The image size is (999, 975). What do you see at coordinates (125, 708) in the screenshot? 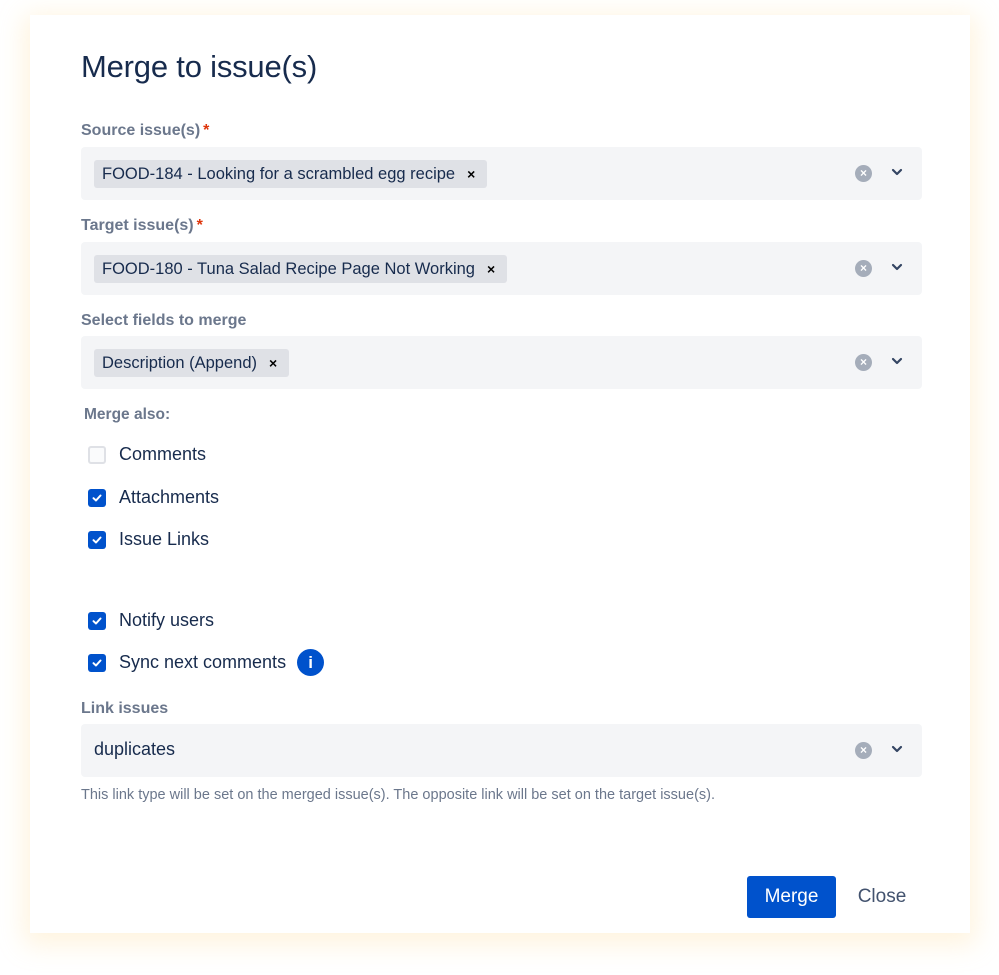
I see `link-issues-label: Link issues` at bounding box center [125, 708].